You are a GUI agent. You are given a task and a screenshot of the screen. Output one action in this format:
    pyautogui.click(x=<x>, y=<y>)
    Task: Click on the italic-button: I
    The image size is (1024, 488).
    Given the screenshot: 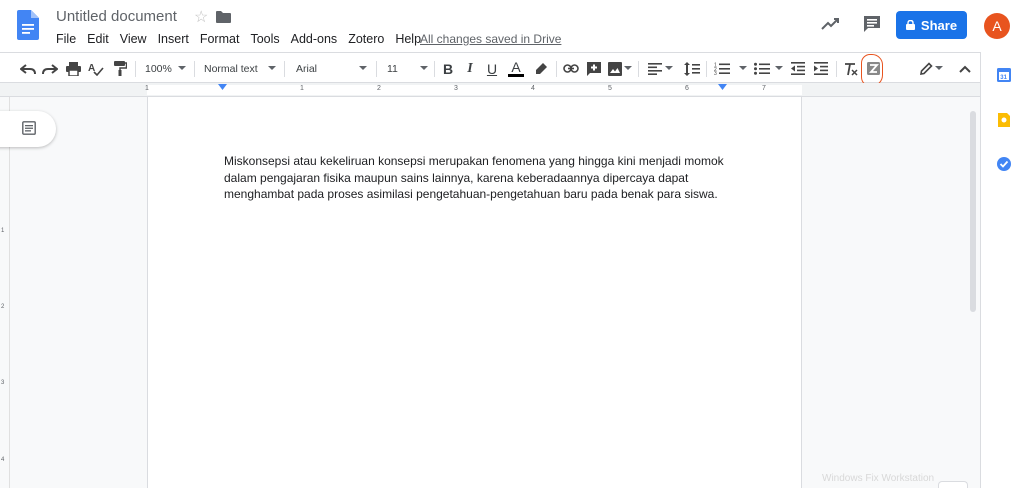 What is the action you would take?
    pyautogui.click(x=470, y=68)
    